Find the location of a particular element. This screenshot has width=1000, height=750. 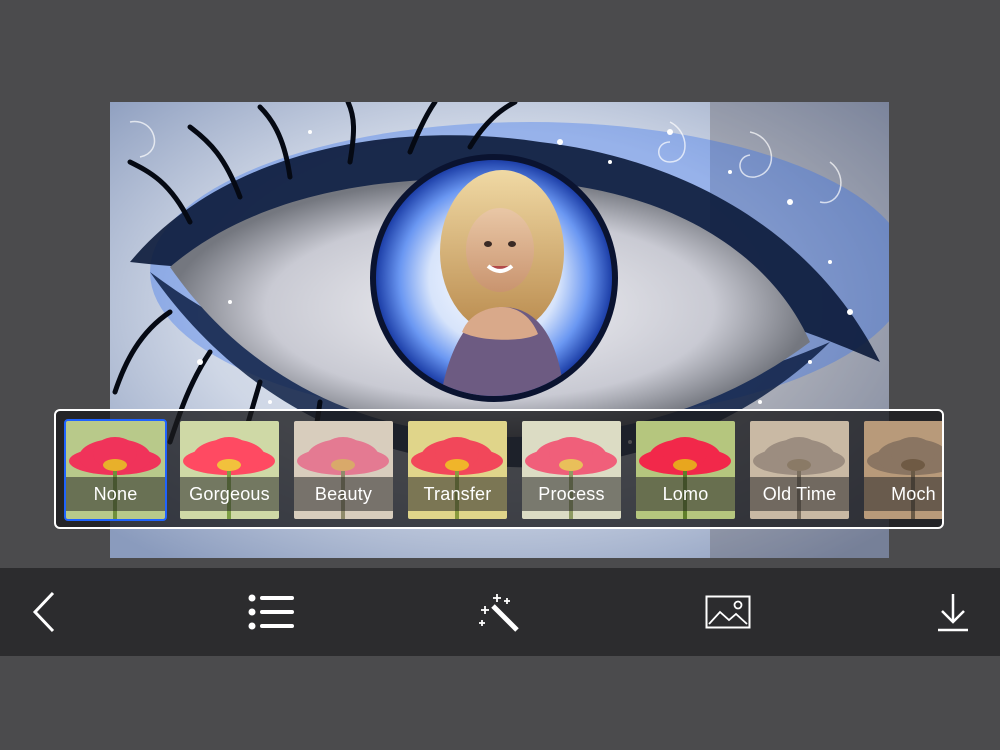

gallery-button is located at coordinates (728, 612).